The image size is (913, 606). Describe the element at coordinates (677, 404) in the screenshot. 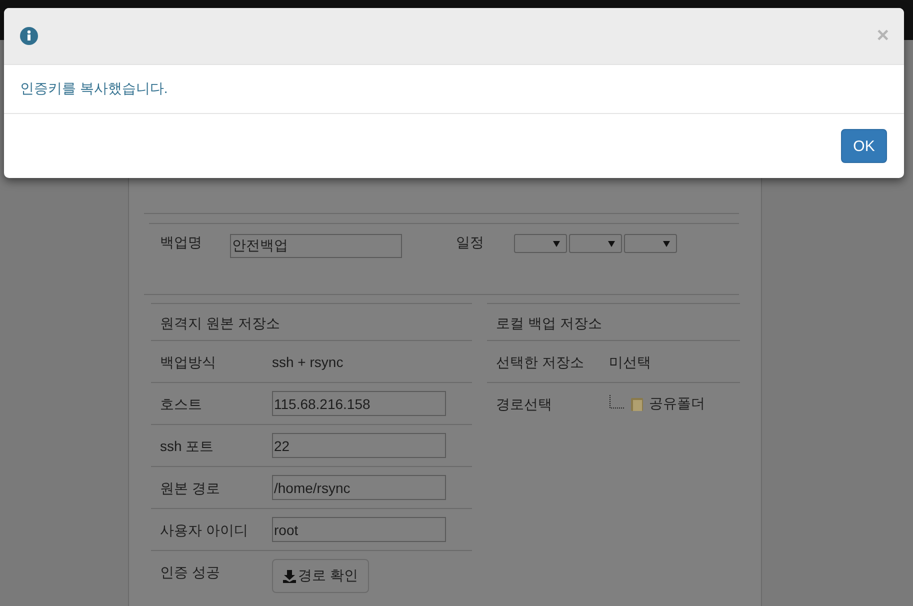

I see `tree-item: 공유폴더` at that location.